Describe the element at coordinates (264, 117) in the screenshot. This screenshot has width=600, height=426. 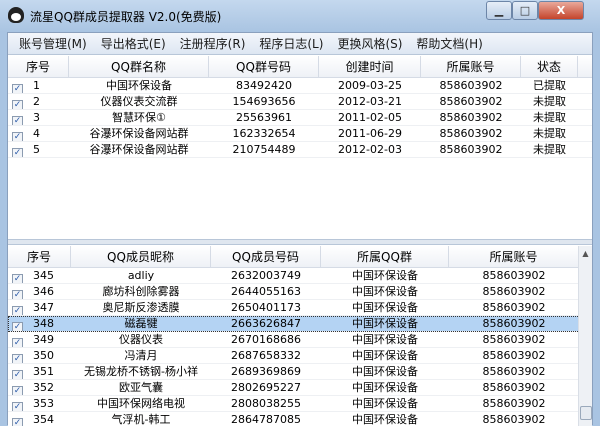
I see `table-cell: 25563961` at that location.